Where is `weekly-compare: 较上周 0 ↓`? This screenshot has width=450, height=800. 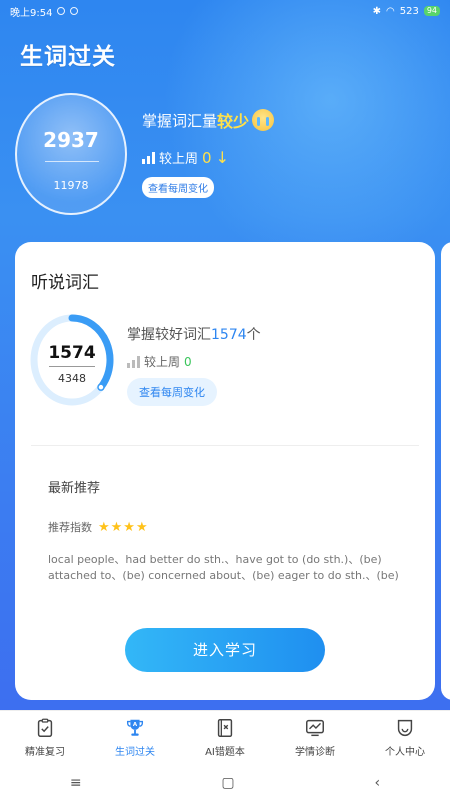
weekly-compare: 较上周 0 ↓ is located at coordinates (208, 157).